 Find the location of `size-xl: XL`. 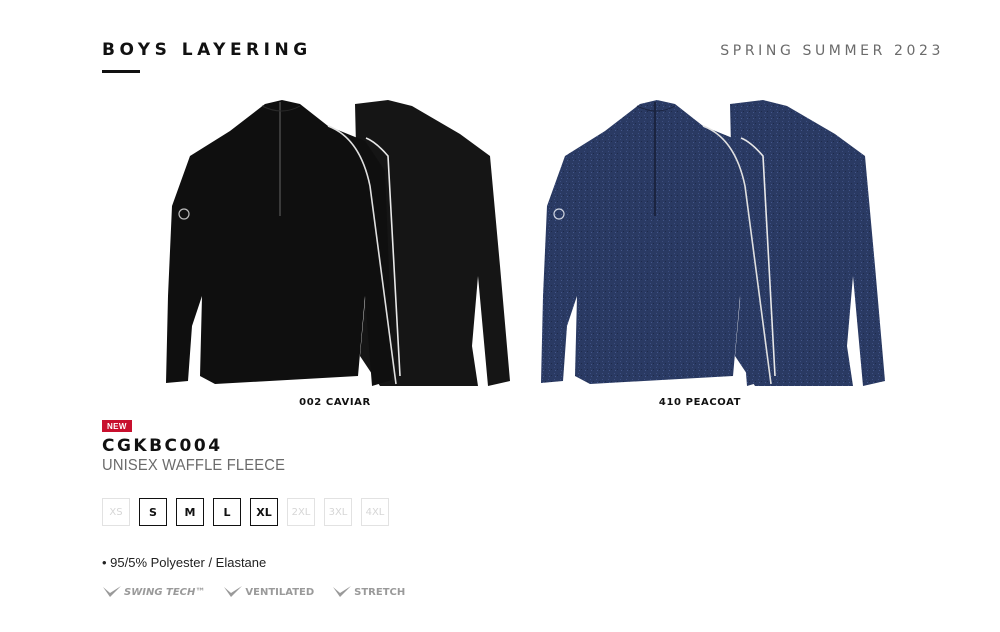

size-xl: XL is located at coordinates (264, 512).